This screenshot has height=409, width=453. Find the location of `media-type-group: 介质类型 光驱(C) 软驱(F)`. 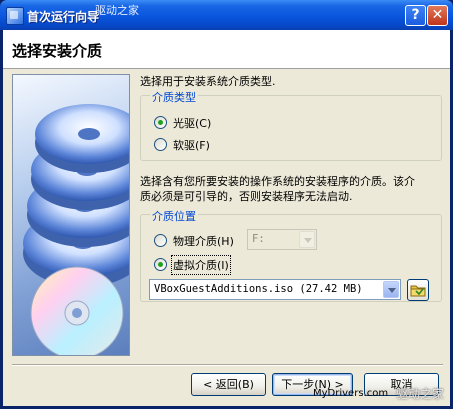

media-type-group: 介质类型 光驱(C) 软驱(F) is located at coordinates (291, 125).